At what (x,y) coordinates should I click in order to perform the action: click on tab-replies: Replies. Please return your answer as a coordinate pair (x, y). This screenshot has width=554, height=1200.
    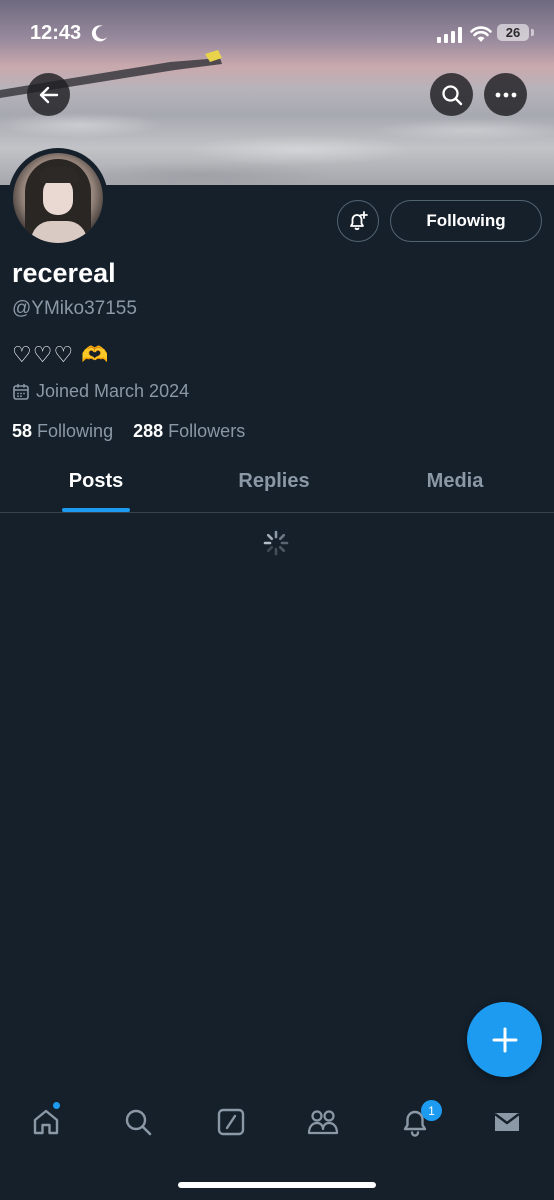
    Looking at the image, I should click on (274, 481).